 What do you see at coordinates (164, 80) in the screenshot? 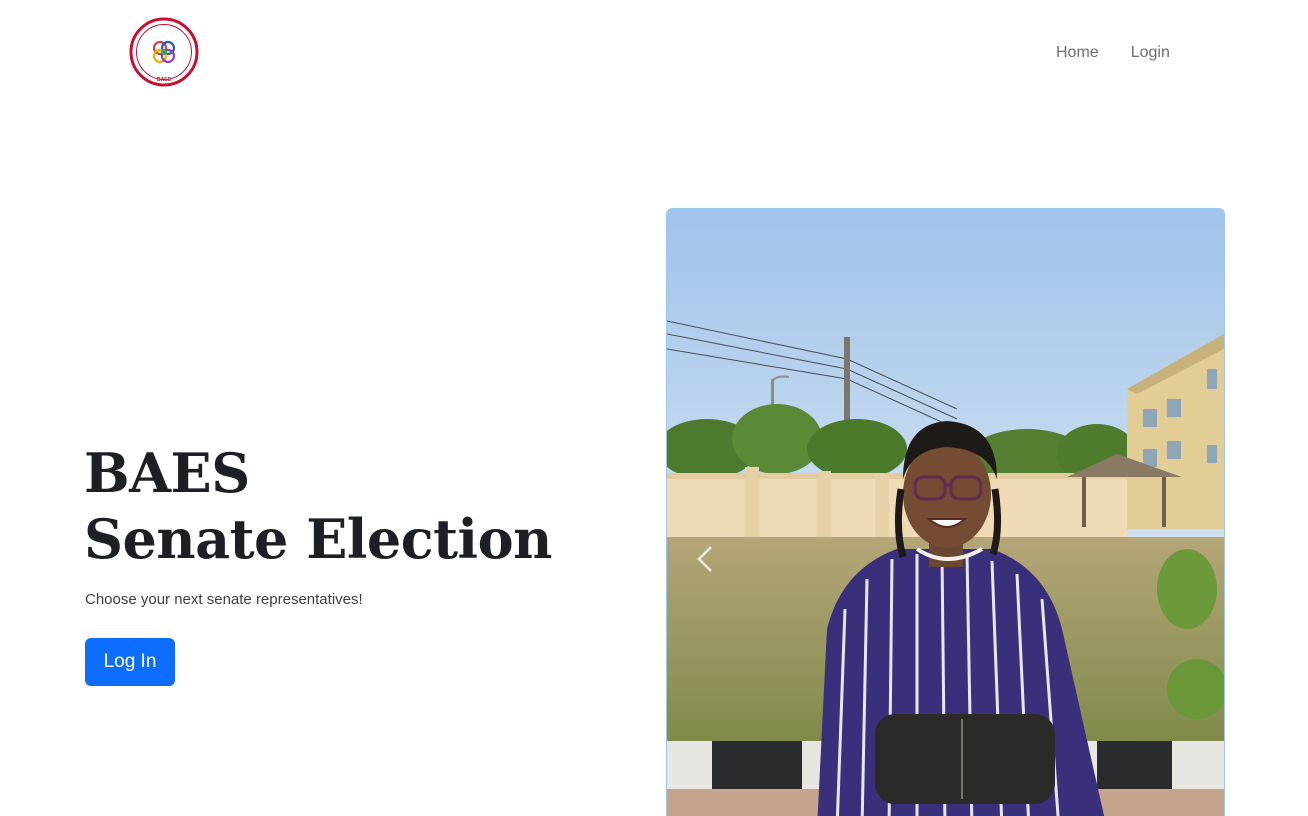
I see `logo-text: BAES` at bounding box center [164, 80].